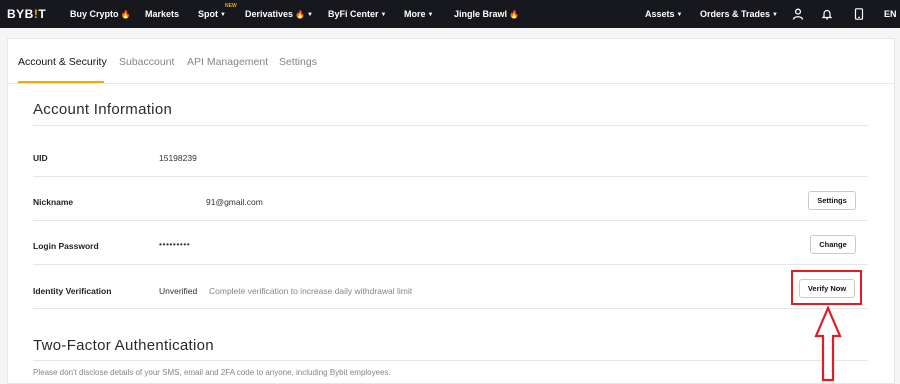  What do you see at coordinates (175, 244) in the screenshot?
I see `login-password-masked-value: •••••••••` at bounding box center [175, 244].